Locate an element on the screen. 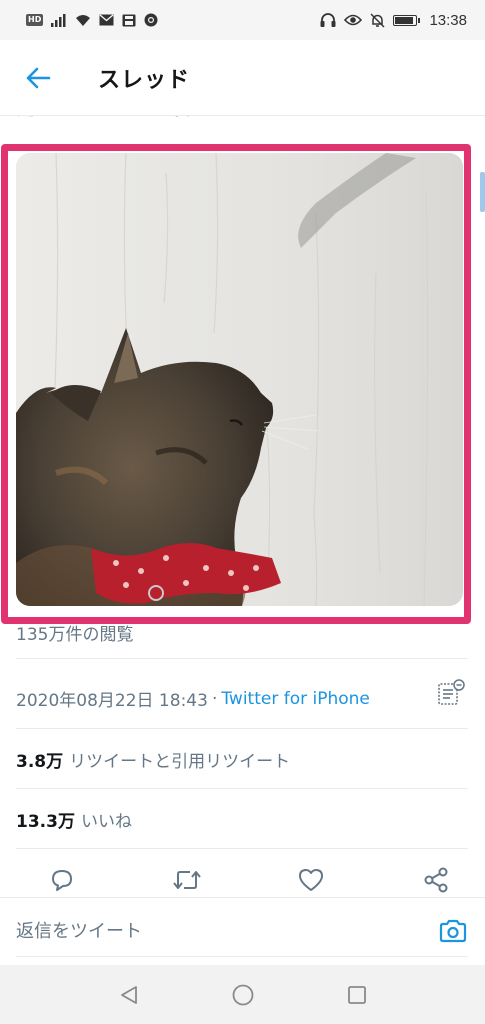 This screenshot has height=1024, width=485. heart-icon is located at coordinates (311, 880).